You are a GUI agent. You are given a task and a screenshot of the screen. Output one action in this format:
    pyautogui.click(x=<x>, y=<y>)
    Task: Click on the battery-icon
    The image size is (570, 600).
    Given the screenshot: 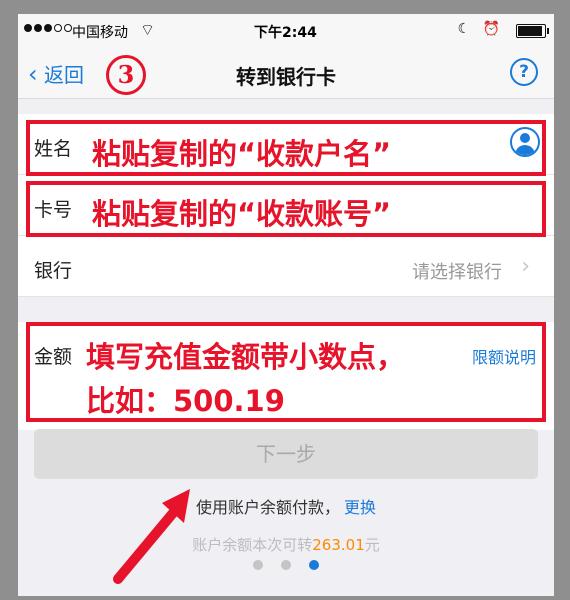 What is the action you would take?
    pyautogui.click(x=532, y=31)
    